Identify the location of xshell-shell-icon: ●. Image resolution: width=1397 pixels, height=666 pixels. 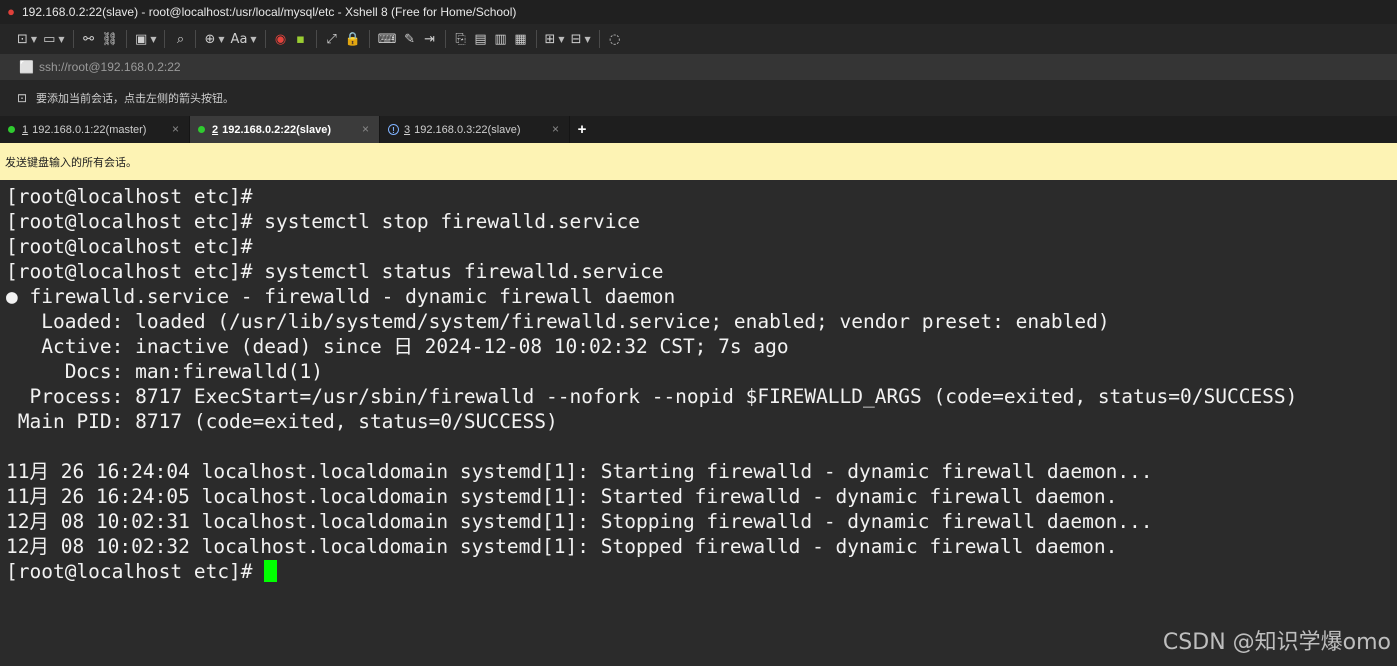
(11, 12).